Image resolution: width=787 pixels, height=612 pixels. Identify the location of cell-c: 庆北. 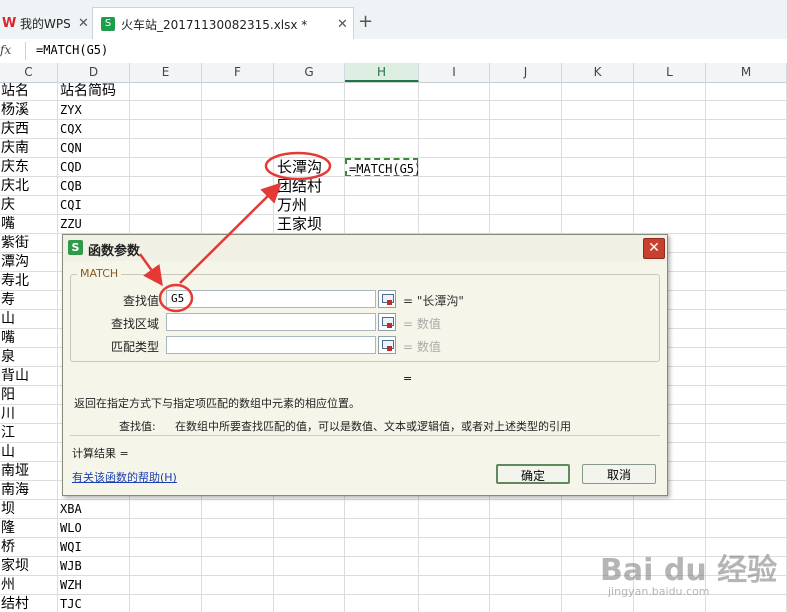
(29, 186).